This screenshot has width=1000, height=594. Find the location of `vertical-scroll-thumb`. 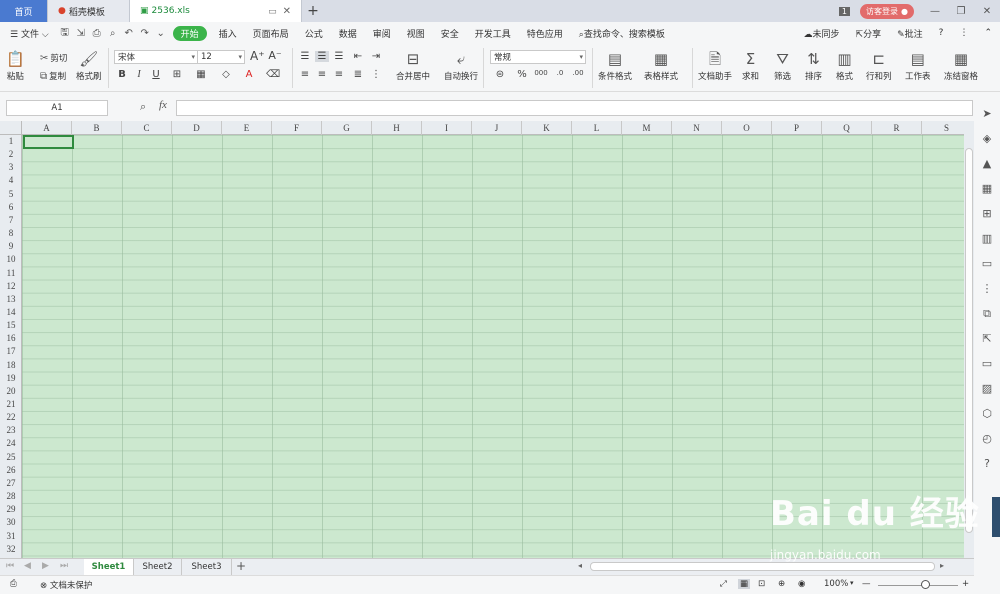

vertical-scroll-thumb is located at coordinates (969, 340).